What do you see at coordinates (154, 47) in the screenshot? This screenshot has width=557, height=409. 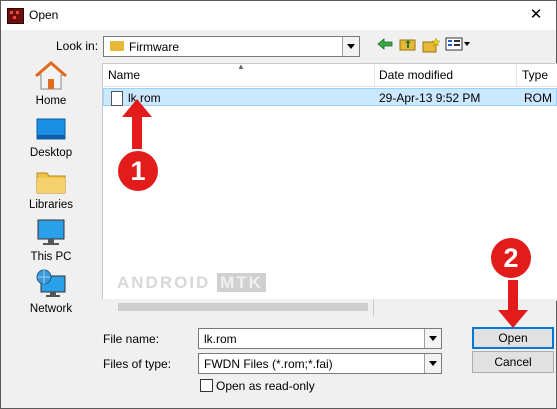 I see `look-in-value: Firmware` at bounding box center [154, 47].